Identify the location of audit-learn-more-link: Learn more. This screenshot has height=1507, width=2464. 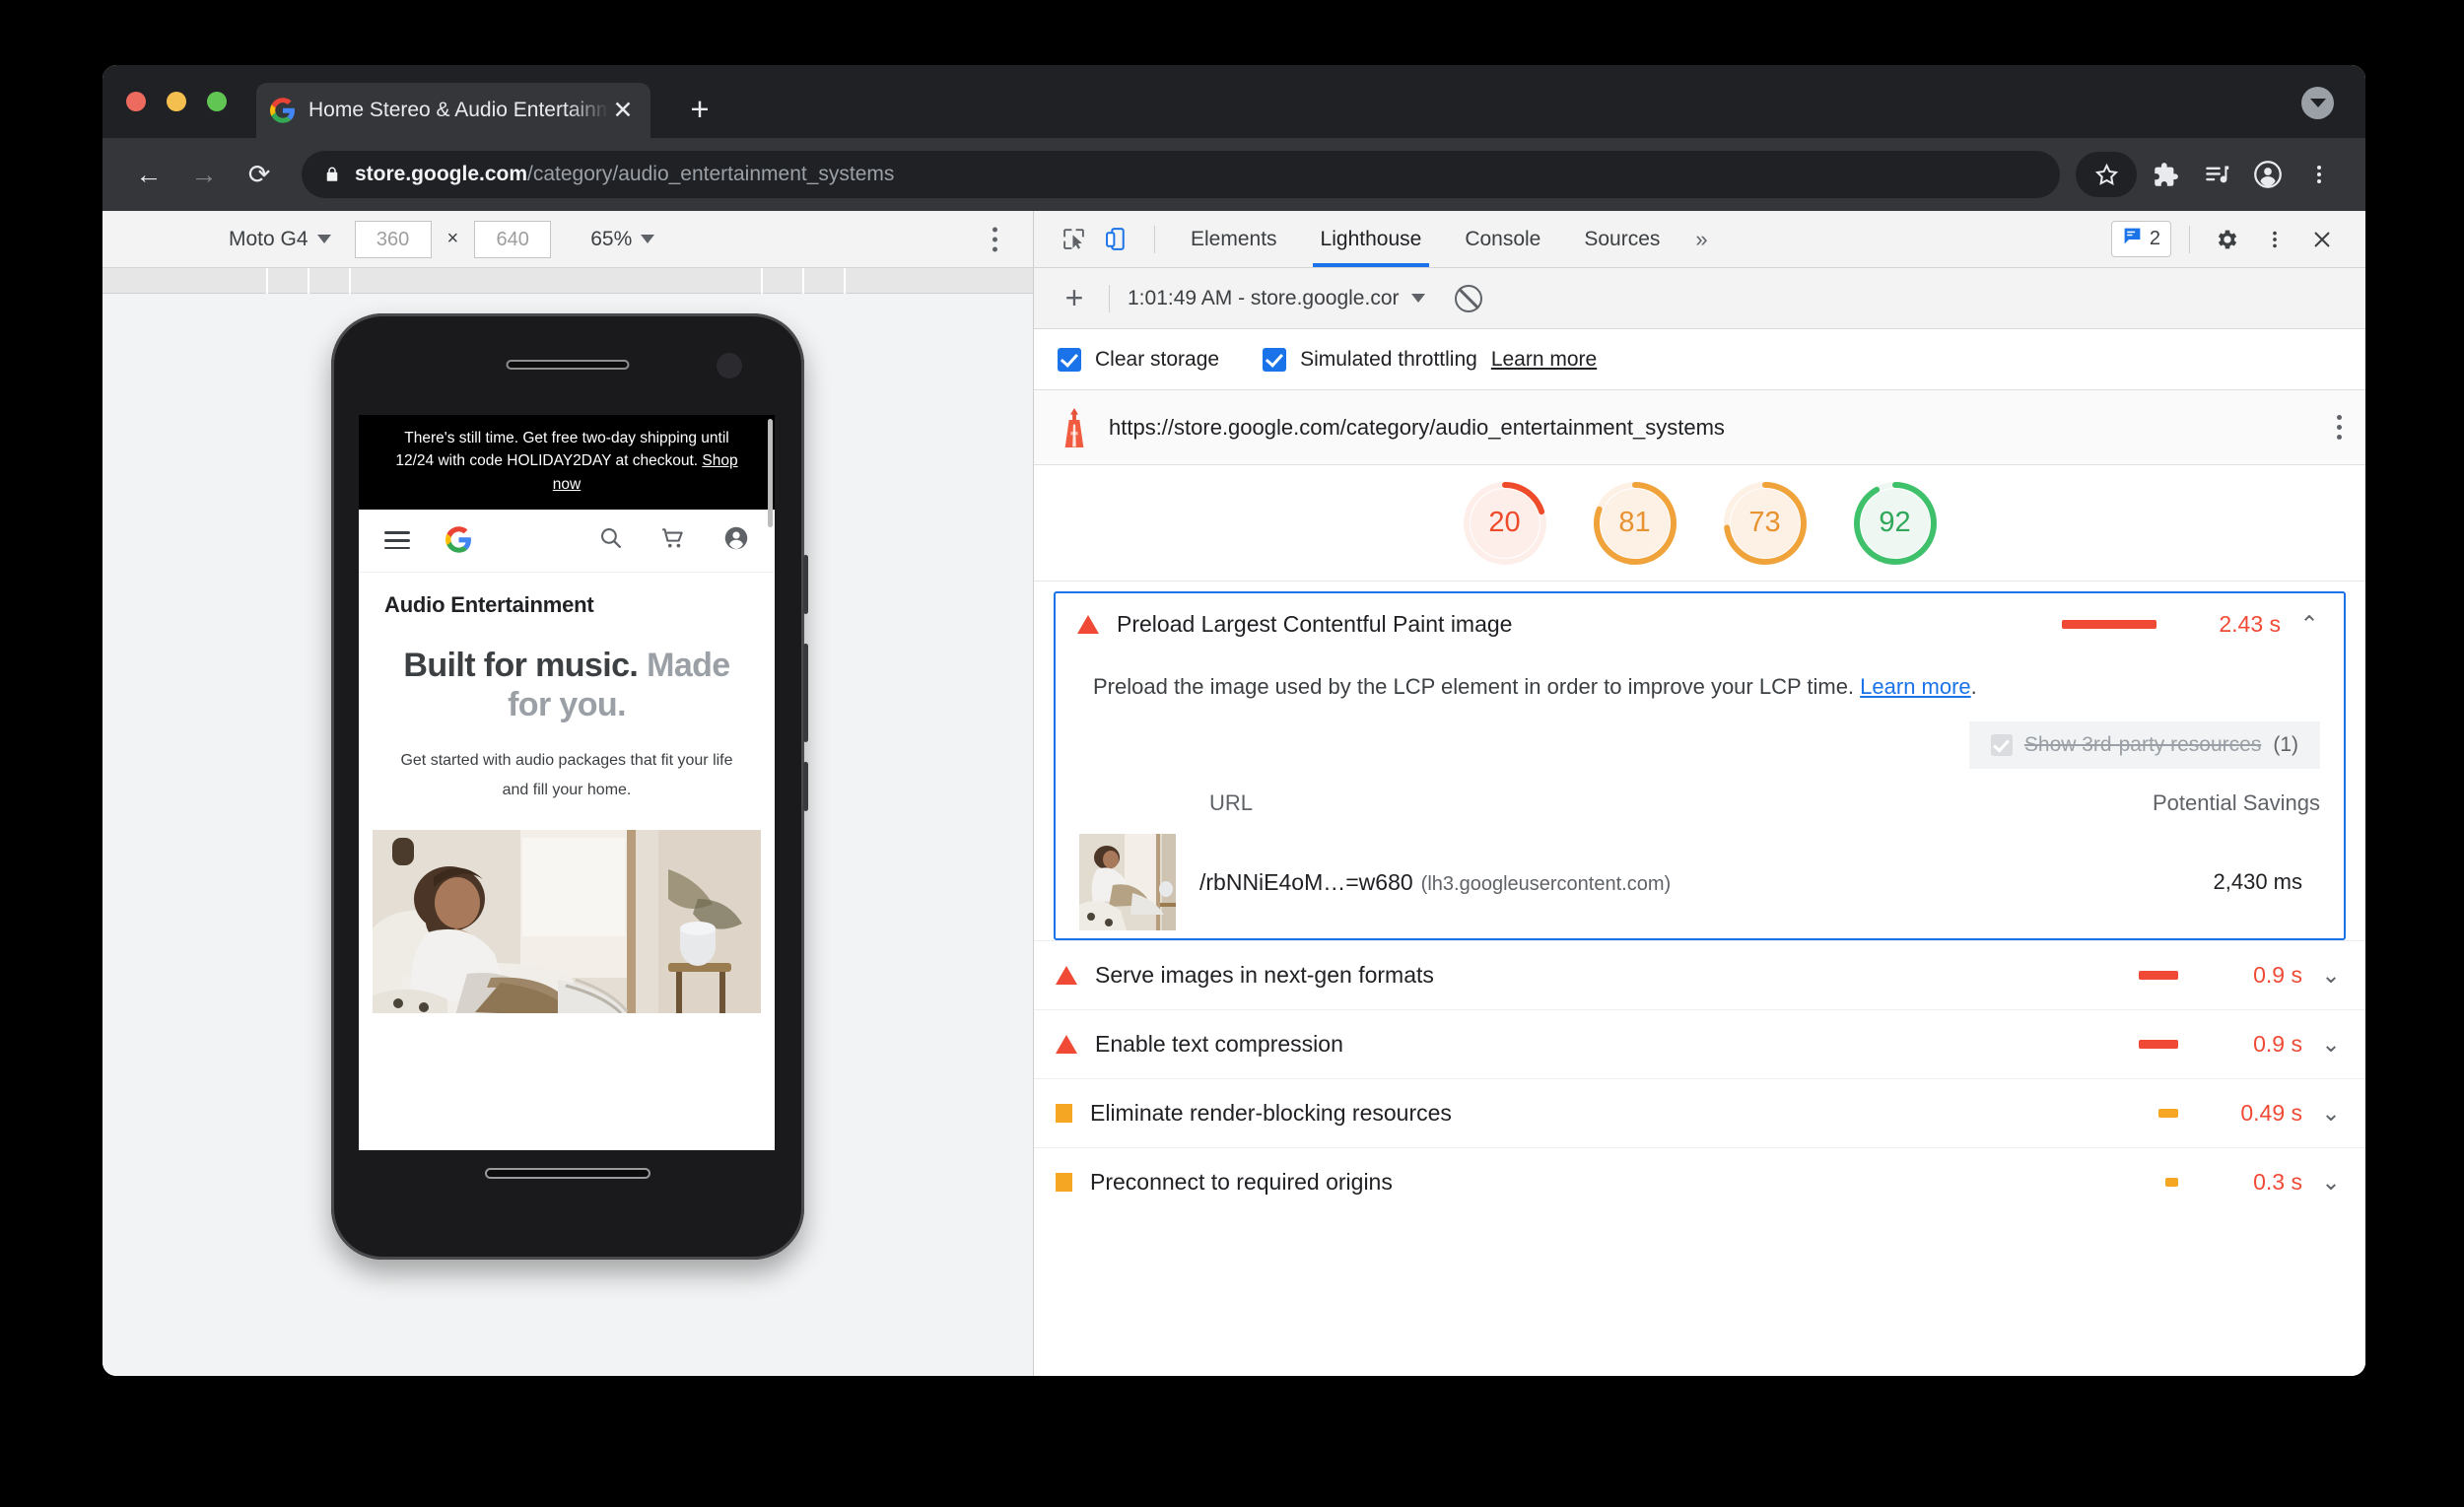
(1915, 686).